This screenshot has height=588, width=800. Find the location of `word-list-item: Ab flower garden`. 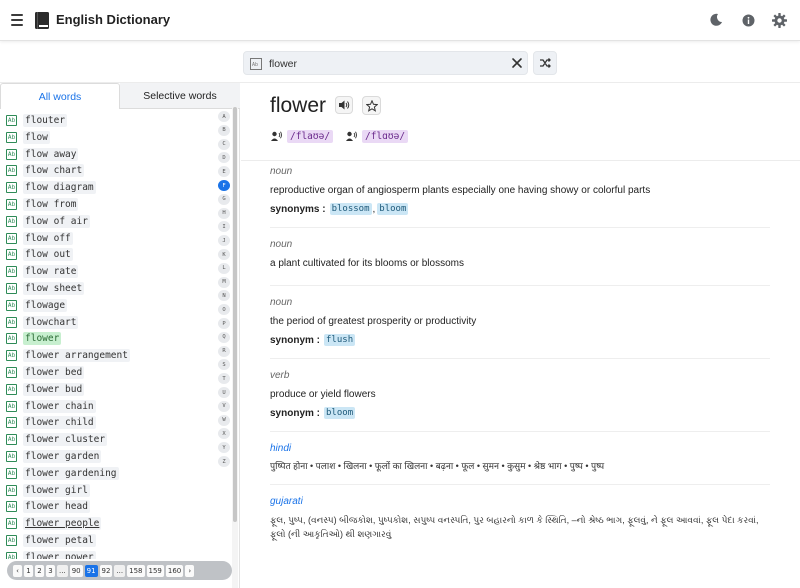

word-list-item: Ab flower garden is located at coordinates (54, 456).